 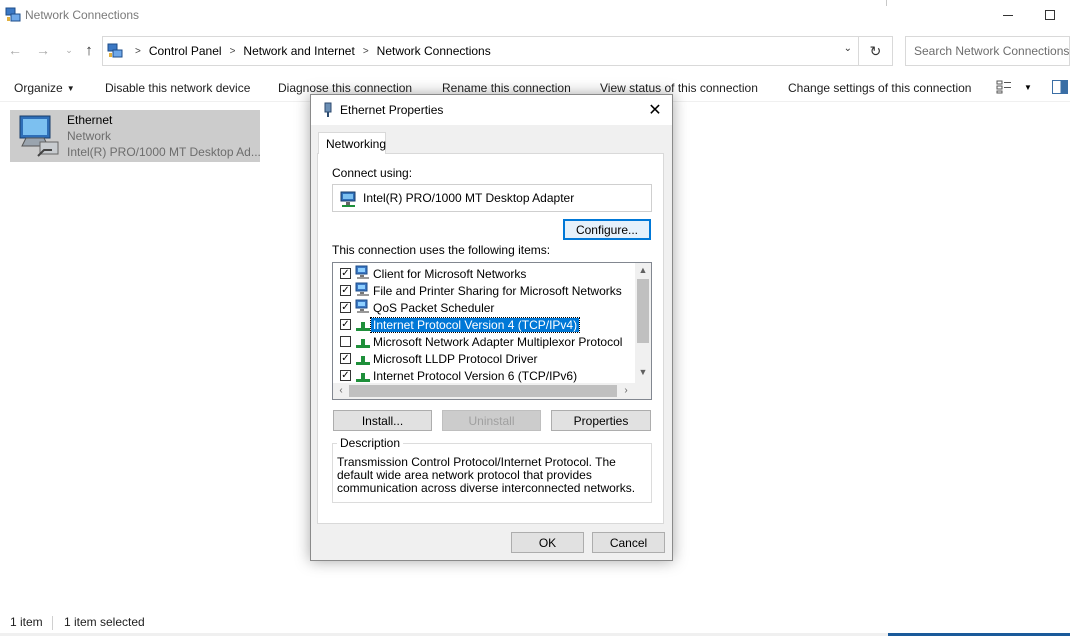 I want to click on list-item: ✓ Microsoft LLDP Protocol Driver, so click(x=483, y=358).